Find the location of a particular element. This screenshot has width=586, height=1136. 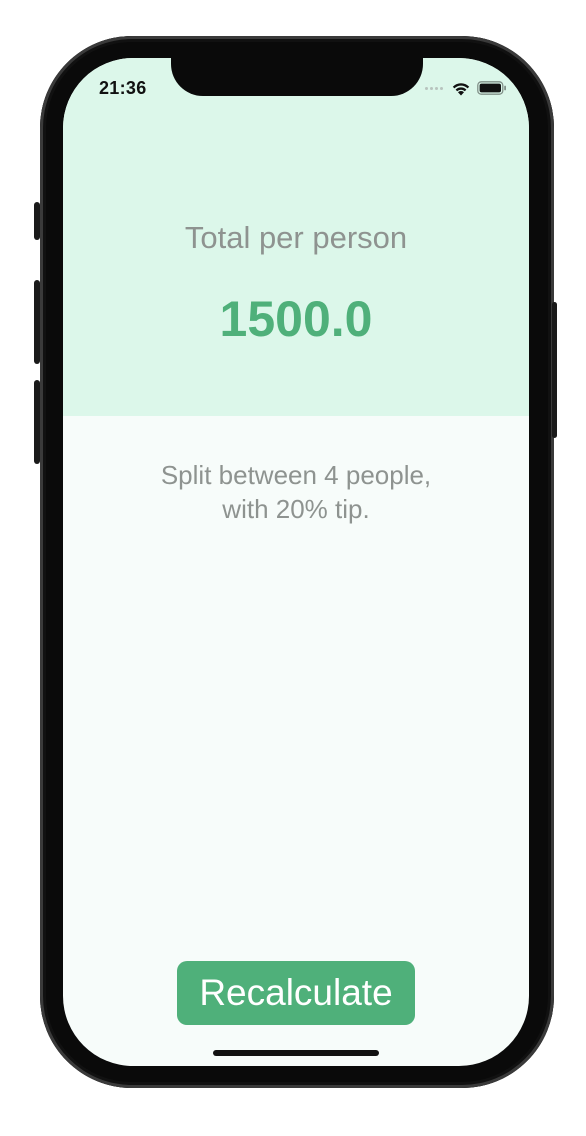

split-summary-line-1: Split between 4 people, is located at coordinates (296, 475).